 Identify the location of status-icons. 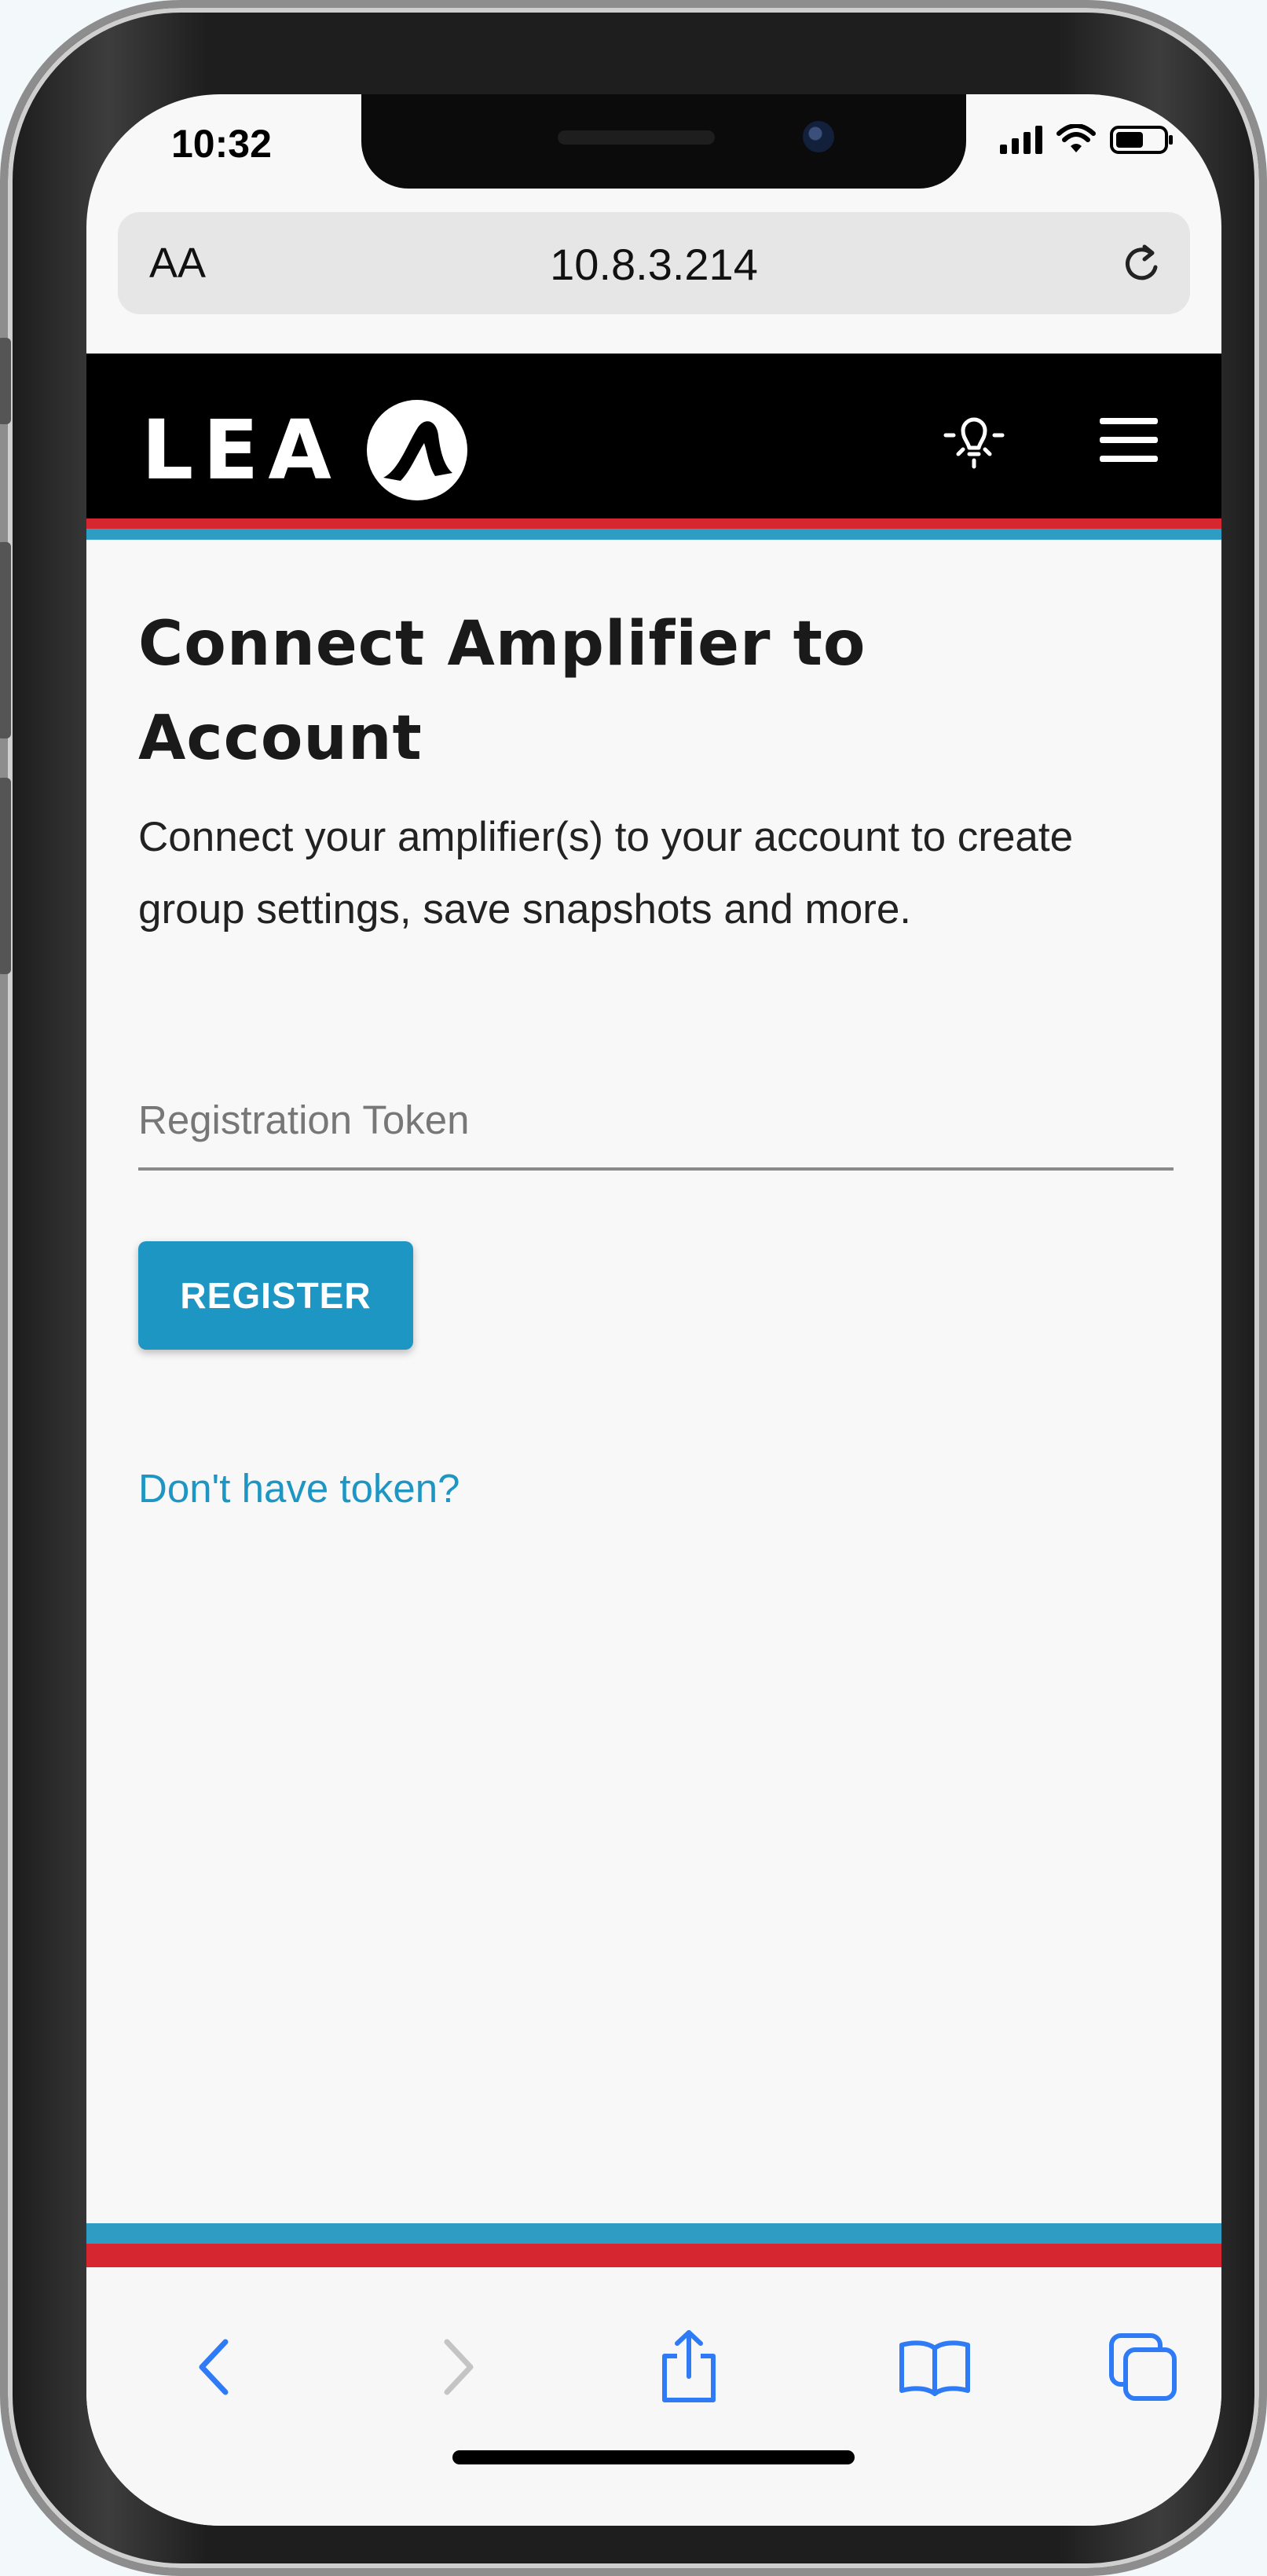
(1087, 140).